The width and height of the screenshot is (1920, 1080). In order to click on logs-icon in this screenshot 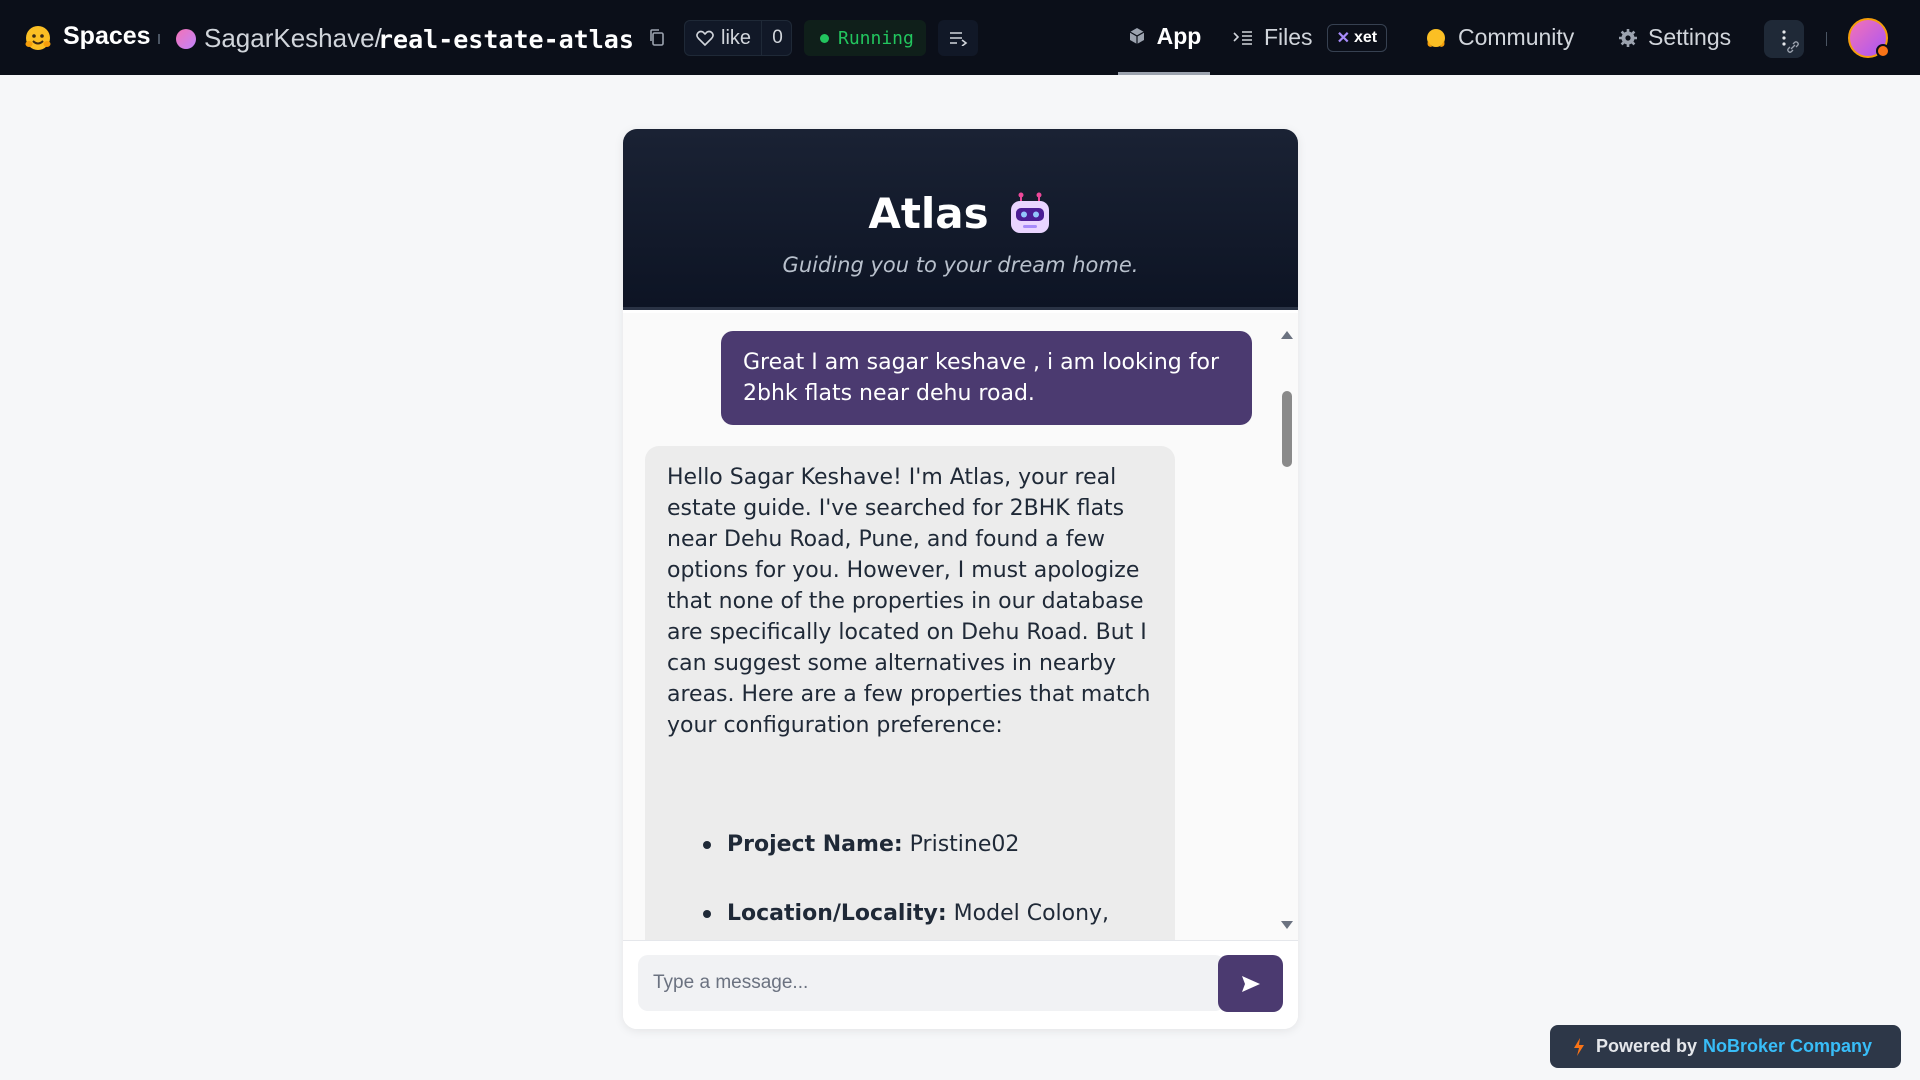, I will do `click(959, 39)`.